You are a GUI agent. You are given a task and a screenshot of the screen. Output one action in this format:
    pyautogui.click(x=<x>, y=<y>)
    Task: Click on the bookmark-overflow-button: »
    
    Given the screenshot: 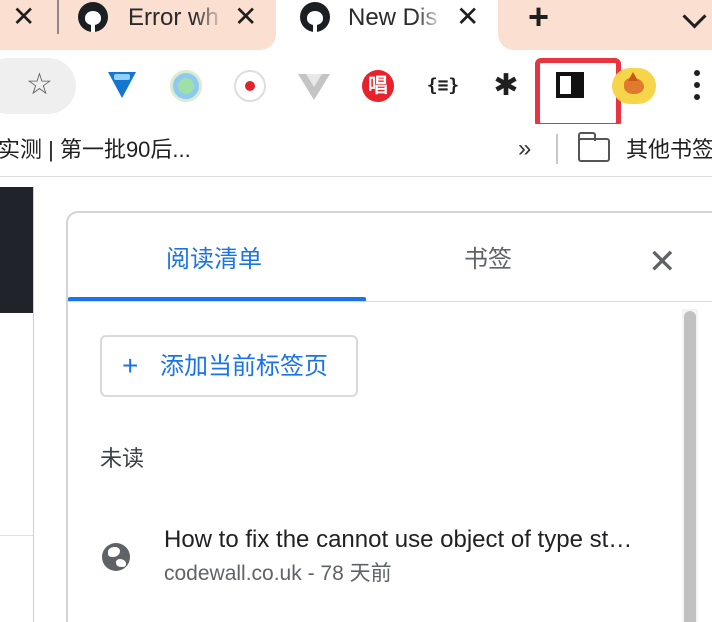 What is the action you would take?
    pyautogui.click(x=524, y=149)
    